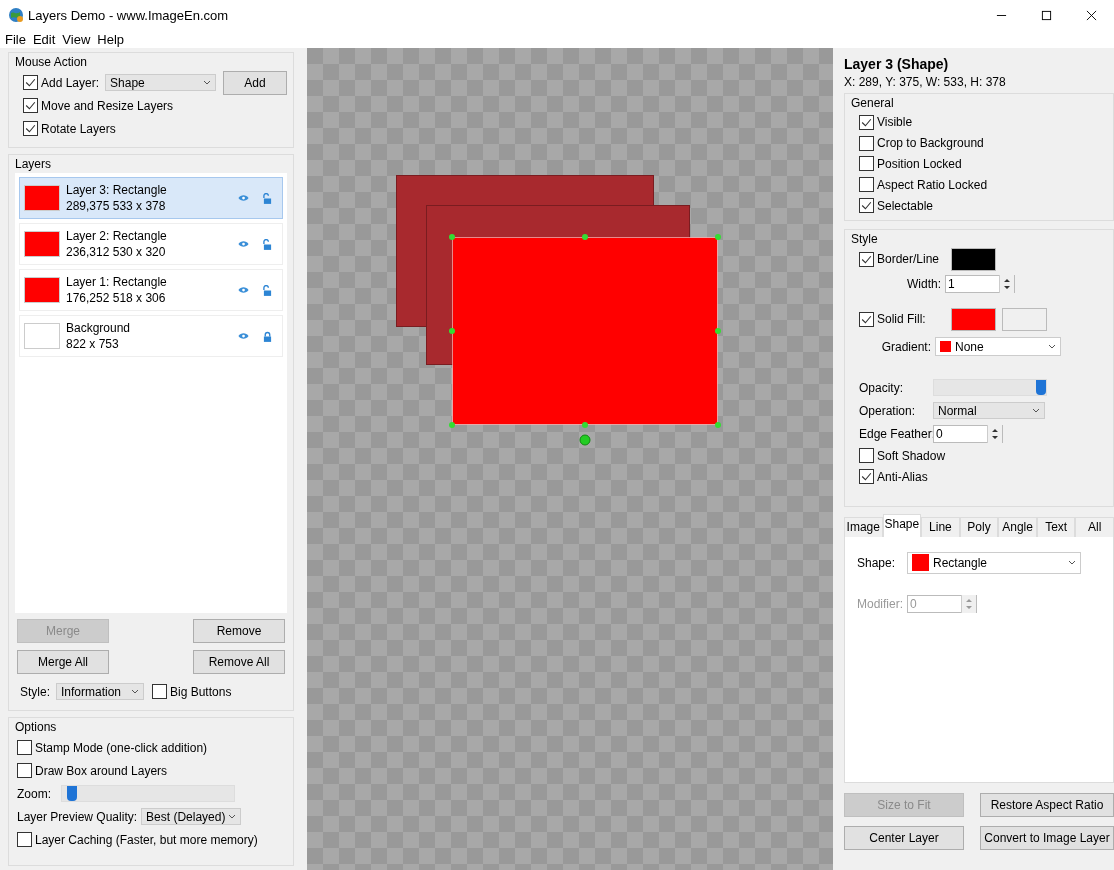 The image size is (1114, 870). Describe the element at coordinates (904, 838) in the screenshot. I see `layer-action-button: Center Layer` at that location.